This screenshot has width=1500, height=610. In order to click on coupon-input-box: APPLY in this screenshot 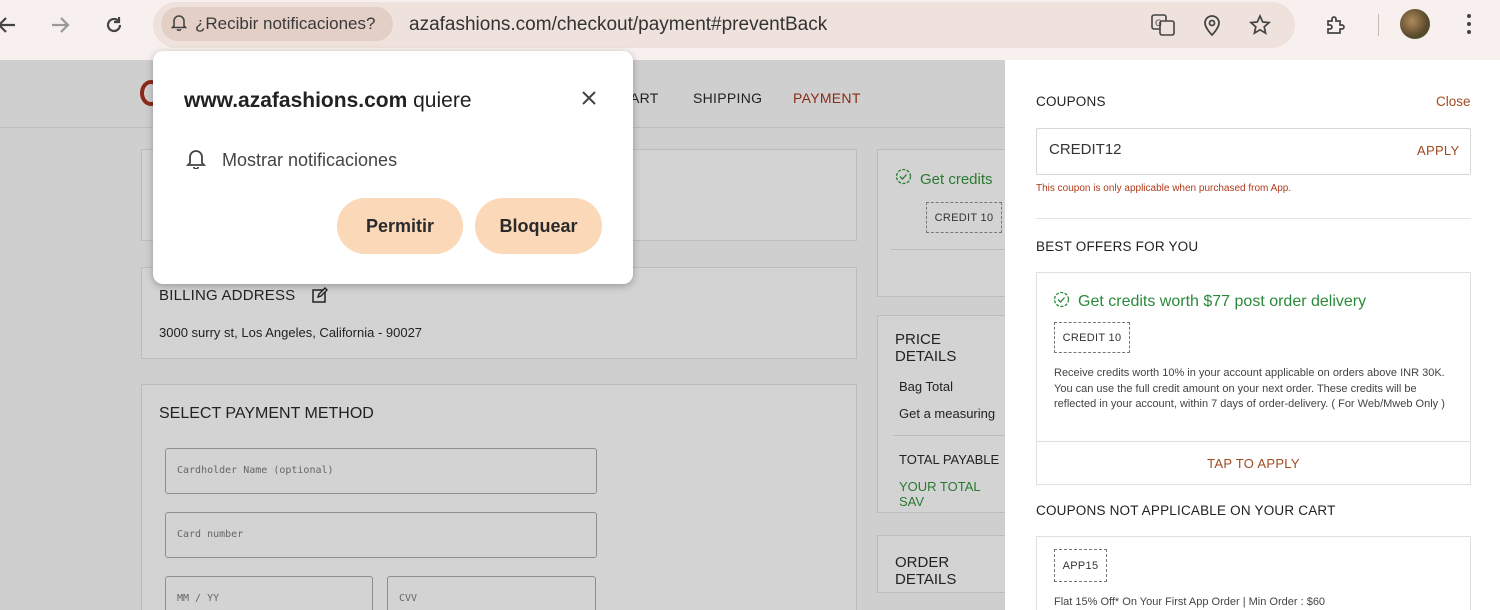, I will do `click(1253, 151)`.